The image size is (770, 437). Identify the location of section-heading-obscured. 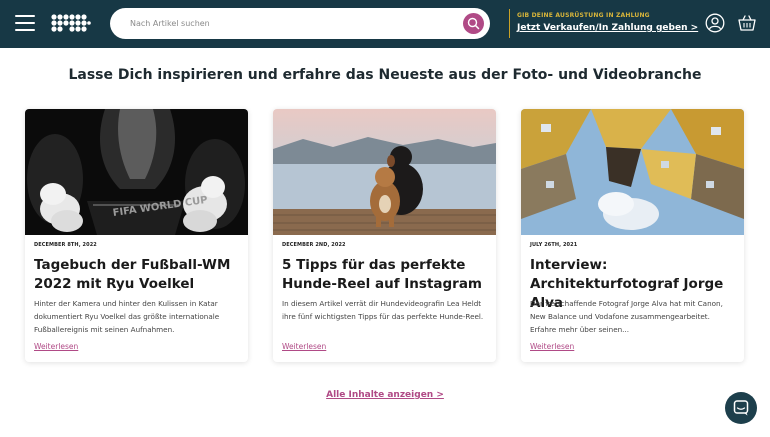
(385, 44).